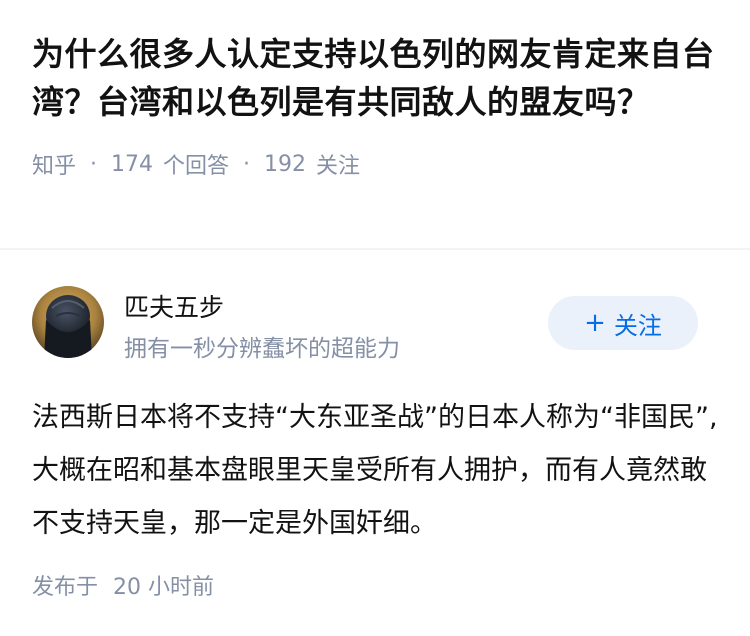 This screenshot has width=750, height=636. Describe the element at coordinates (174, 306) in the screenshot. I see `author-name: 匹夫五步` at that location.